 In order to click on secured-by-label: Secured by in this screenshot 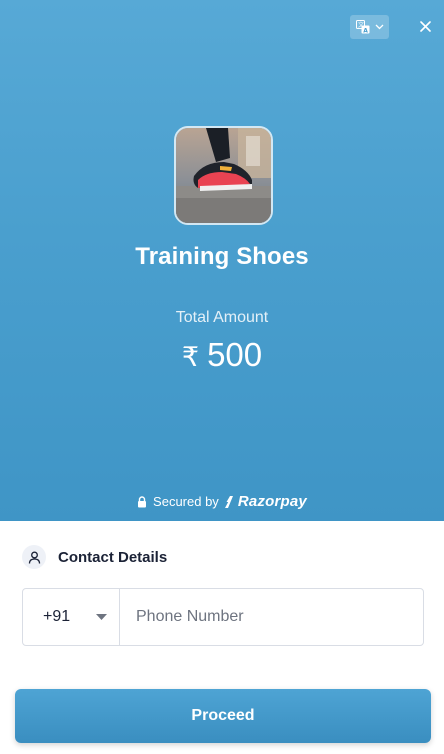, I will do `click(186, 501)`.